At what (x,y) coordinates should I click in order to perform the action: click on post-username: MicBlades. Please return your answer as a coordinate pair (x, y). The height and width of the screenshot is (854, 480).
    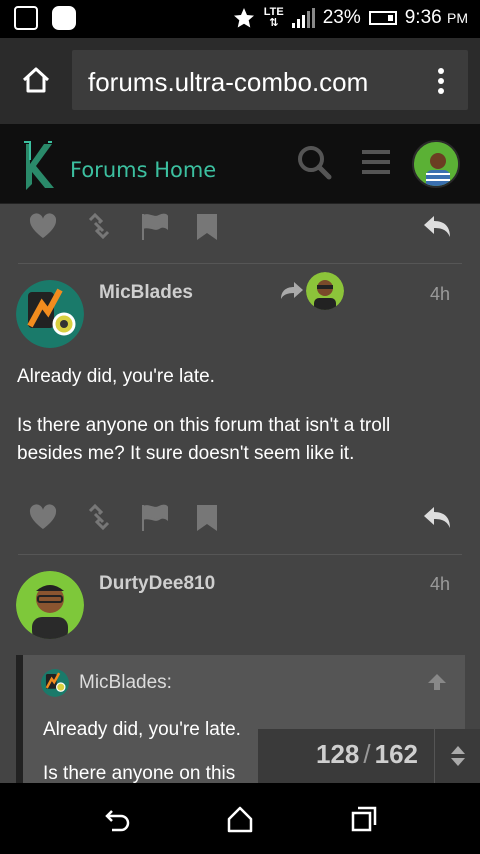
    Looking at the image, I should click on (146, 293).